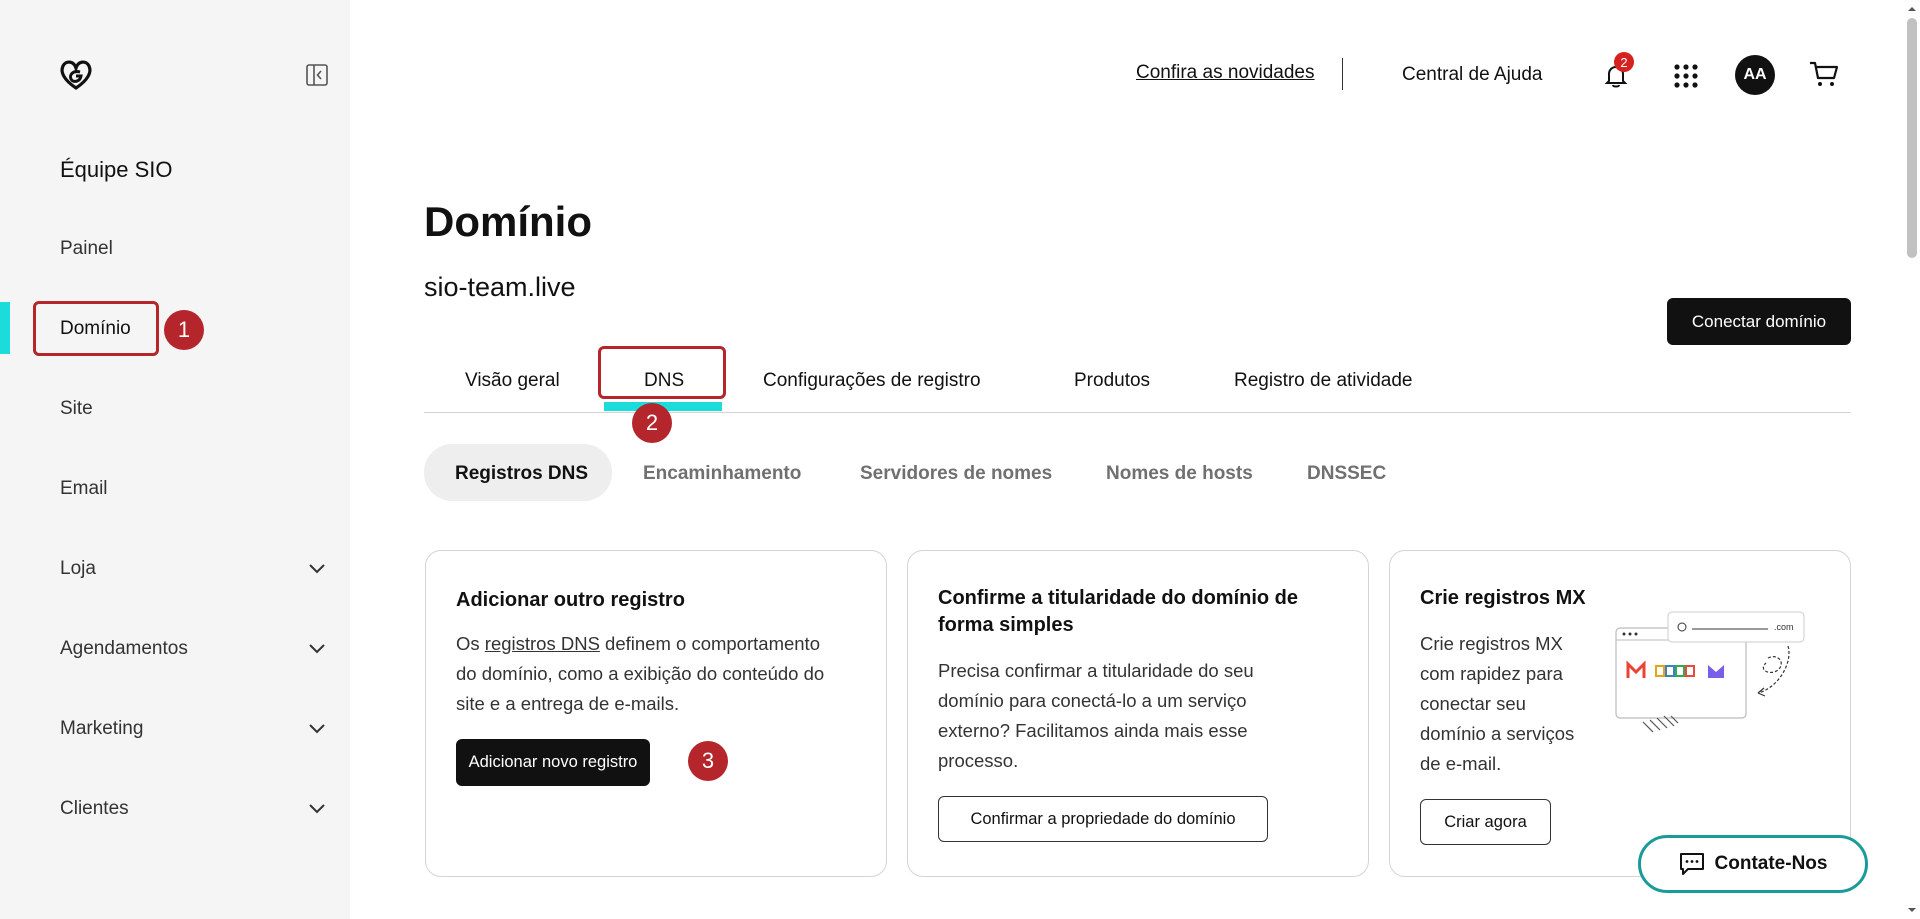  I want to click on godaddy-logo-icon, so click(76, 75).